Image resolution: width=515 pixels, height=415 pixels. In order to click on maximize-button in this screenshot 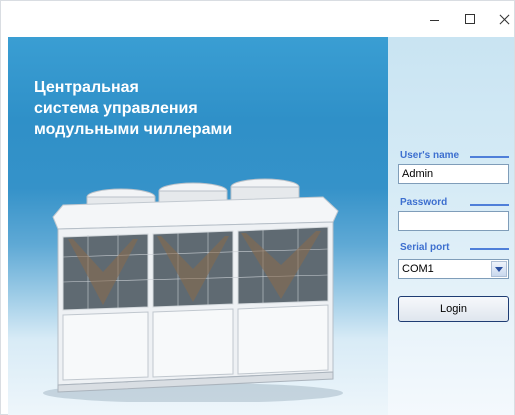, I will do `click(470, 19)`.